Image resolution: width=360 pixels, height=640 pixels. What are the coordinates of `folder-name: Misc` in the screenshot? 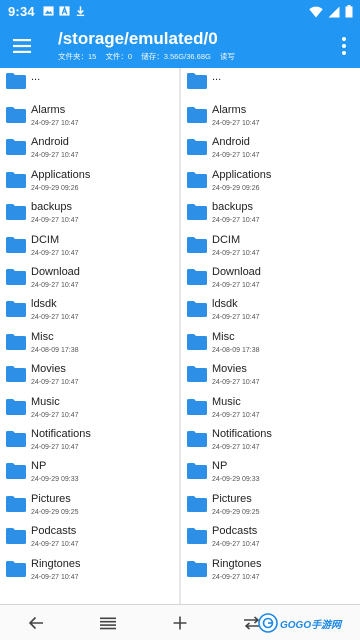 It's located at (42, 336).